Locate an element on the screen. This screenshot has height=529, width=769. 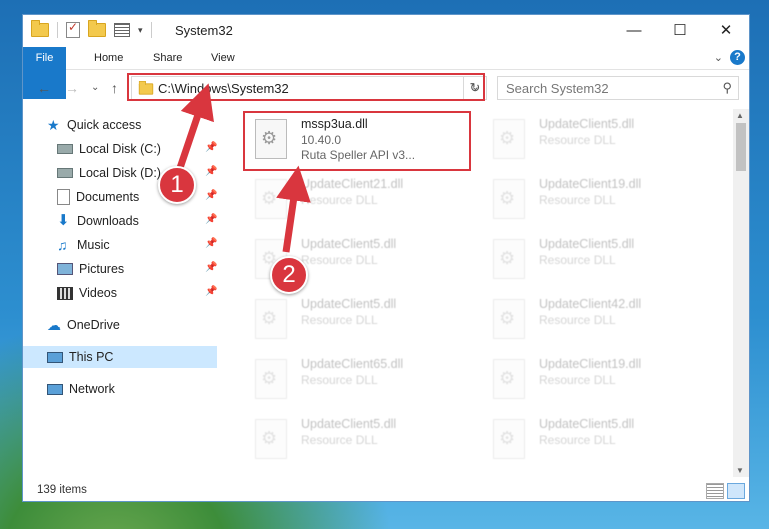
annotation-arrows is located at coordinates (243, 168).